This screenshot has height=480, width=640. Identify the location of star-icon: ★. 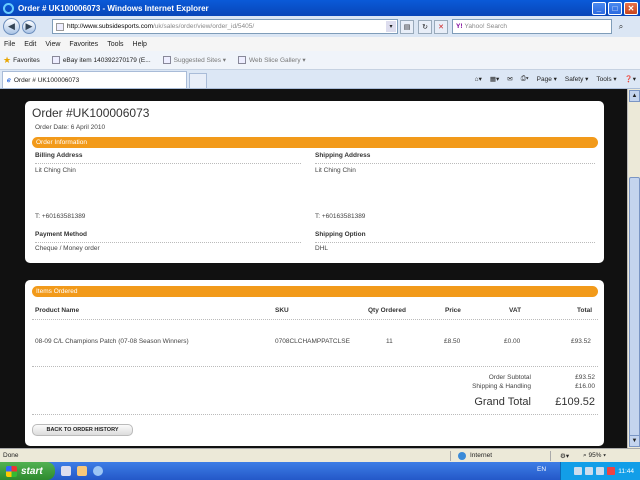
(7, 59).